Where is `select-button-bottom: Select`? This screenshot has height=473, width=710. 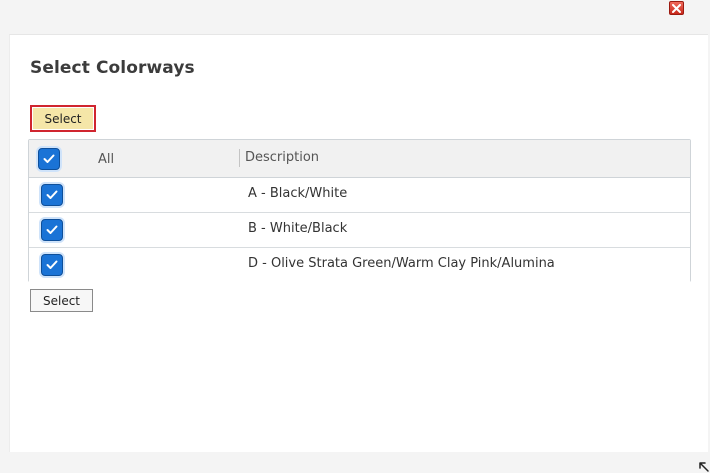
select-button-bottom: Select is located at coordinates (61, 300).